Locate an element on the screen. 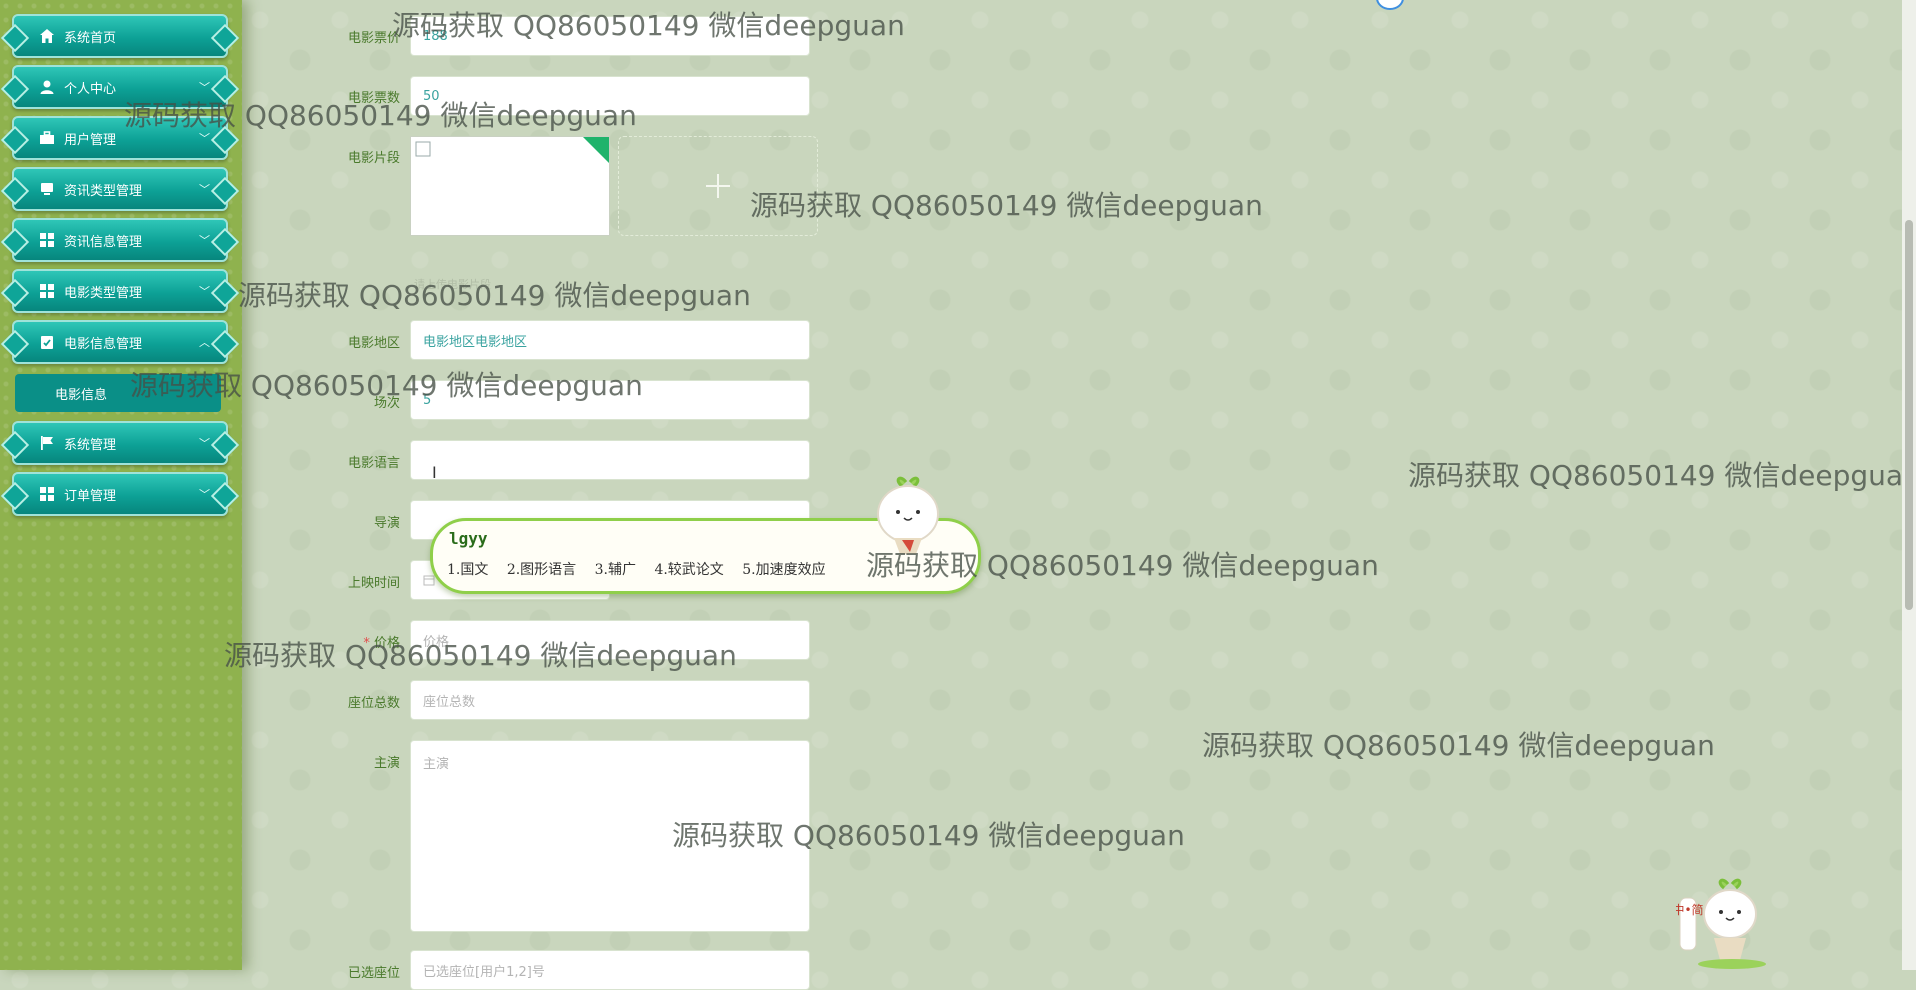 This screenshot has height=990, width=1916. seats-label: 座位总数 is located at coordinates (373, 703).